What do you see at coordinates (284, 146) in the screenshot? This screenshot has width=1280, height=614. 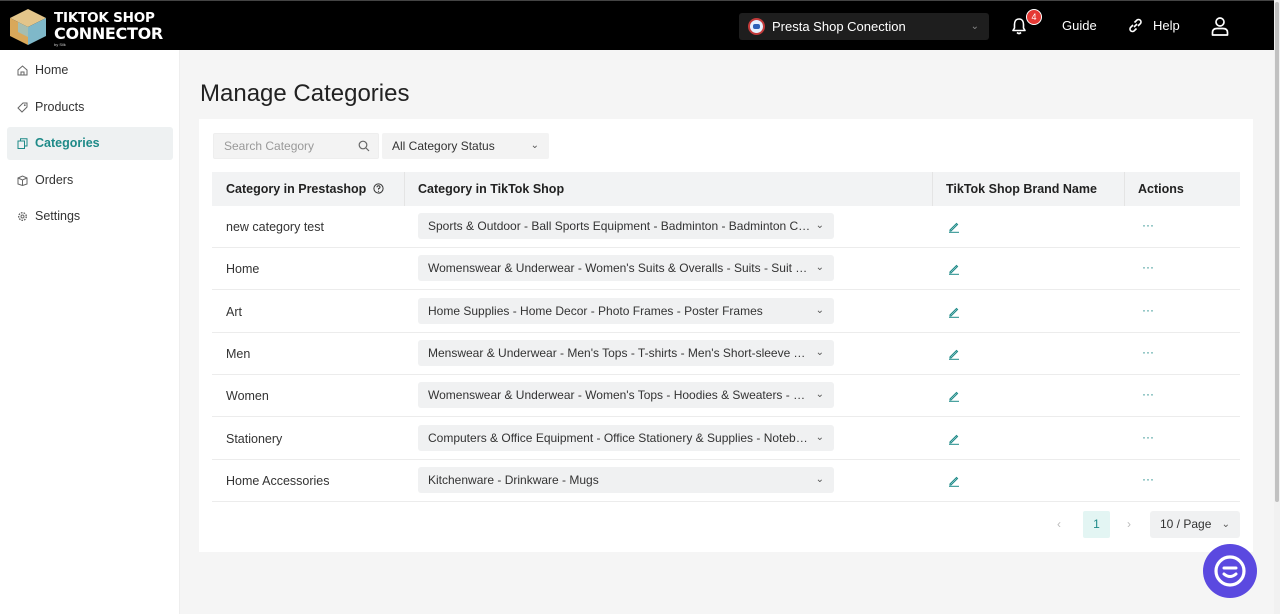 I see `search-input` at bounding box center [284, 146].